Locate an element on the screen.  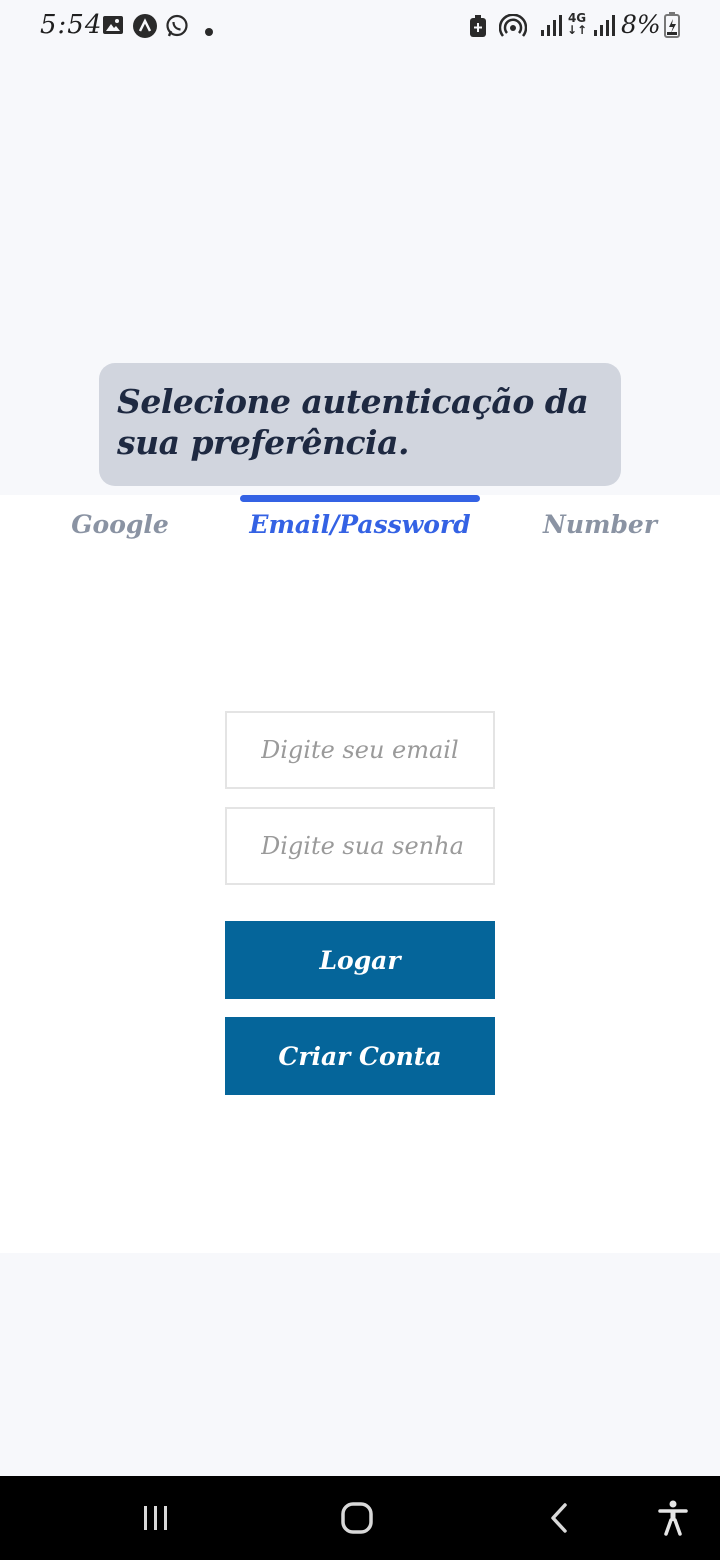
status-time: 5:54 is located at coordinates (71, 25).